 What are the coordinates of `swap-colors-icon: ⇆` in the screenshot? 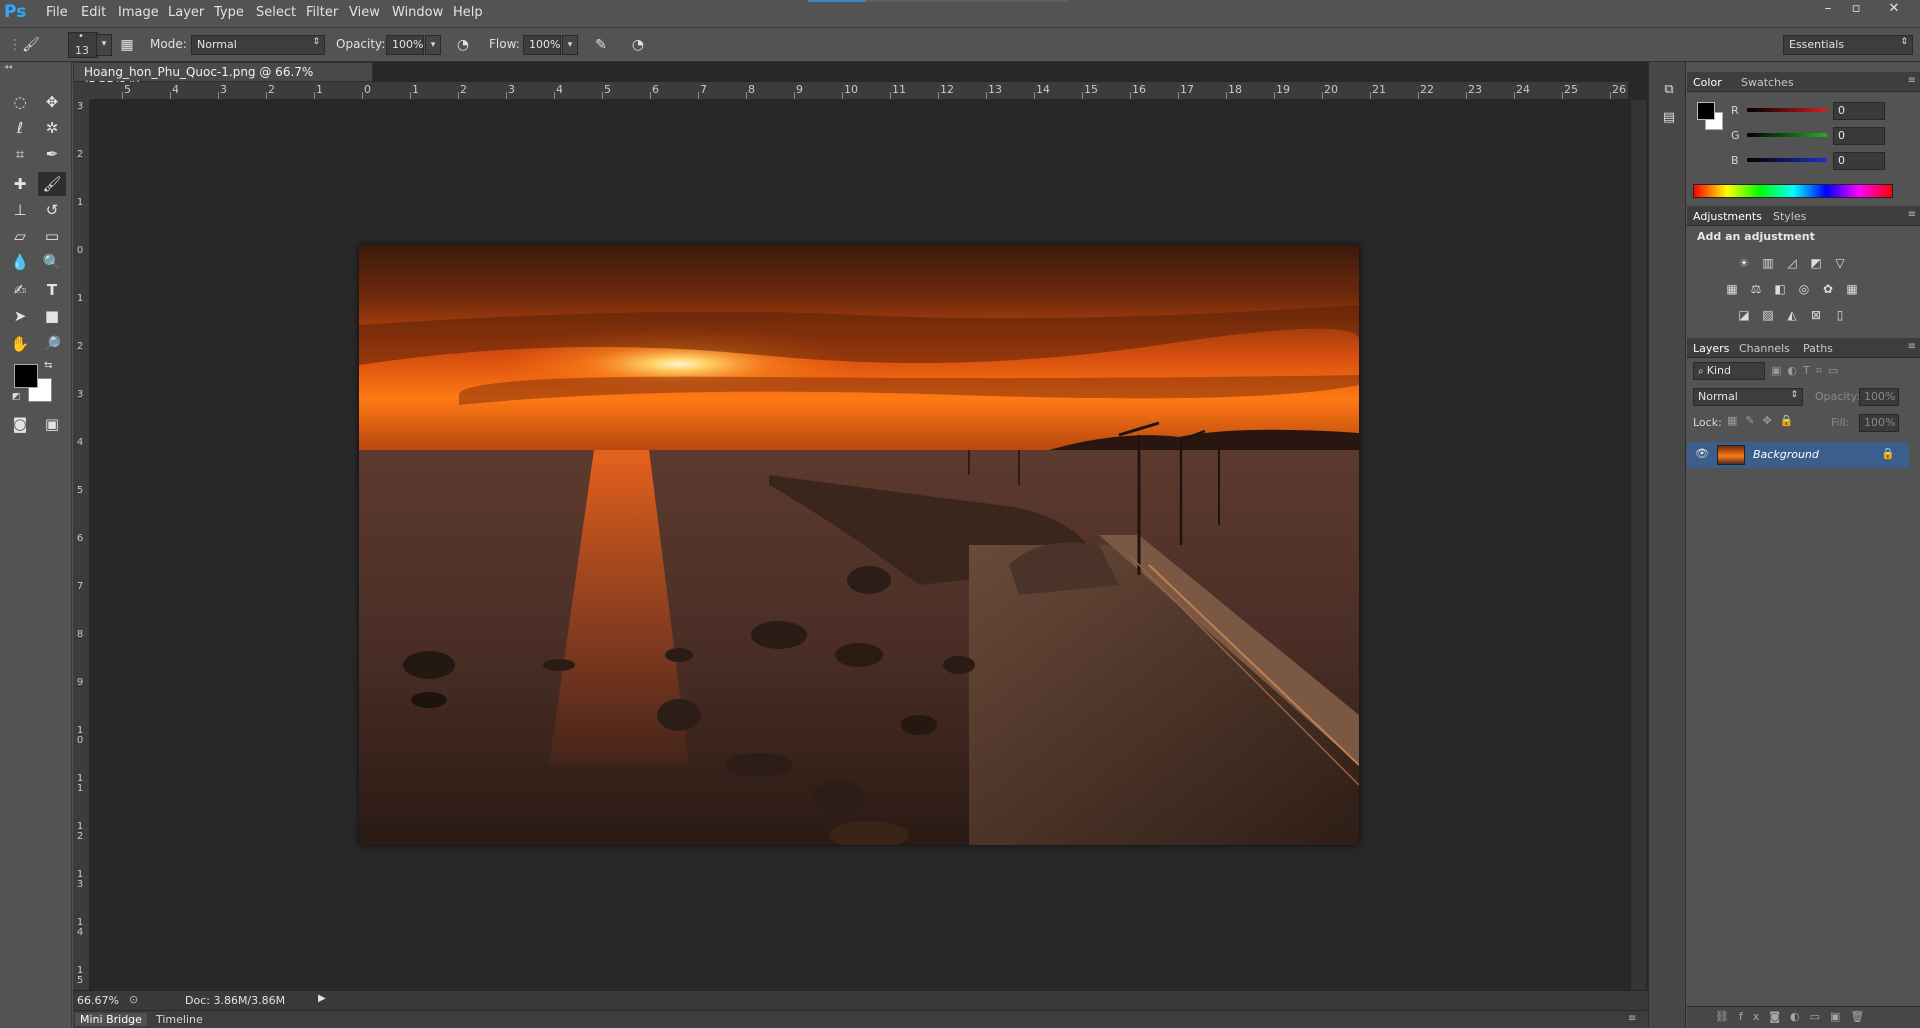 It's located at (48, 365).